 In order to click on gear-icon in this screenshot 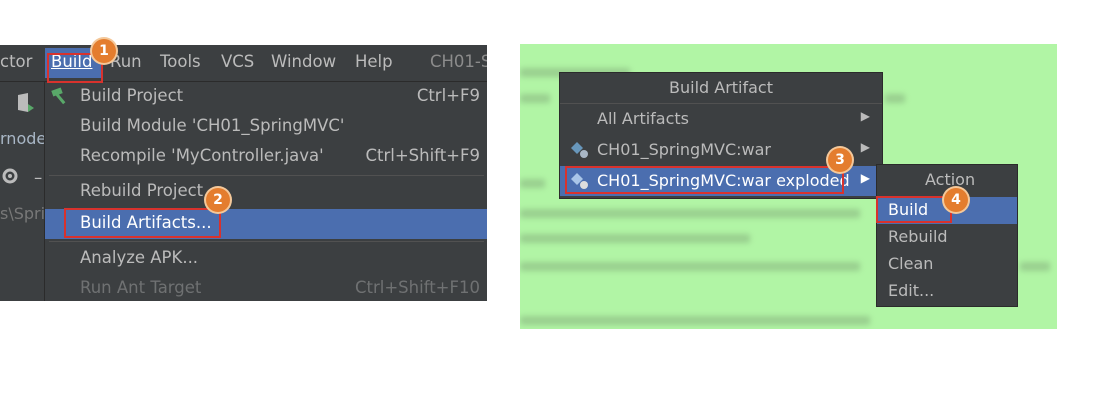, I will do `click(10, 178)`.